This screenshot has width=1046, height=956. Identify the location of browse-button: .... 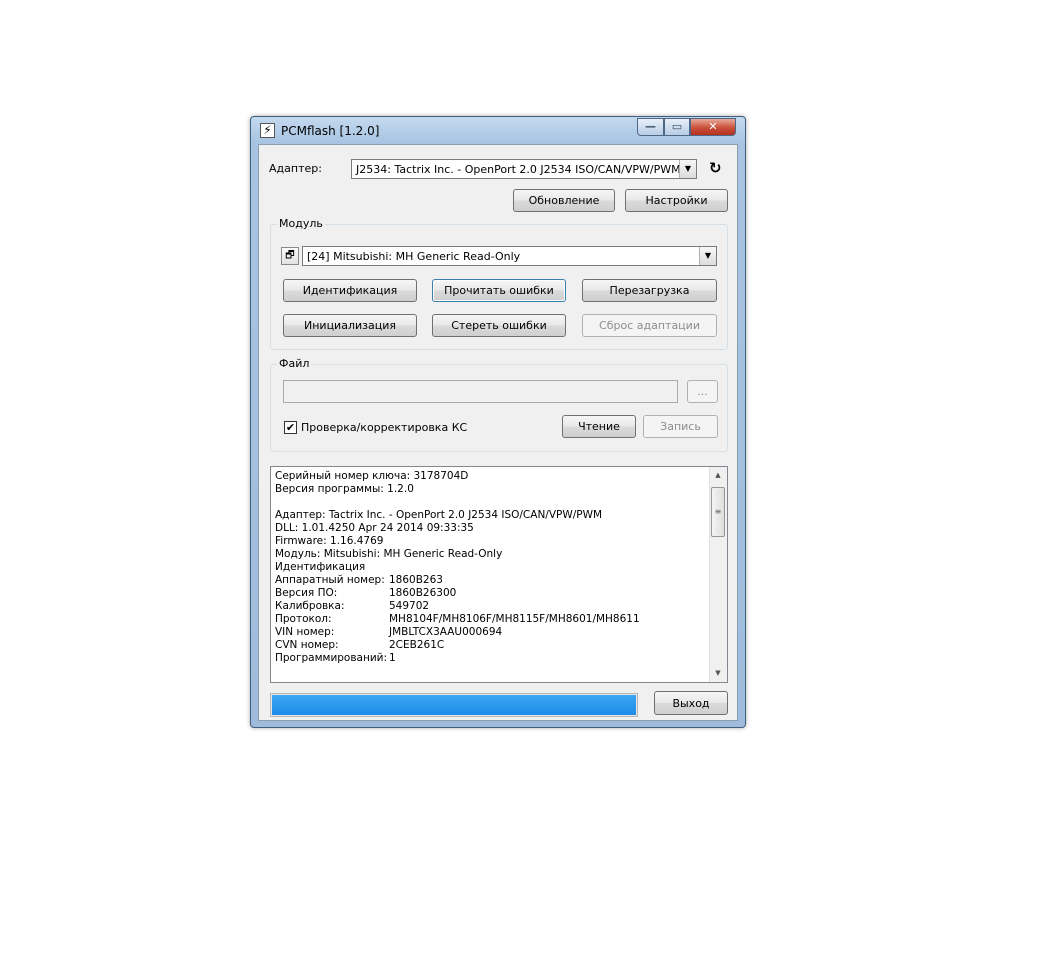
(702, 391).